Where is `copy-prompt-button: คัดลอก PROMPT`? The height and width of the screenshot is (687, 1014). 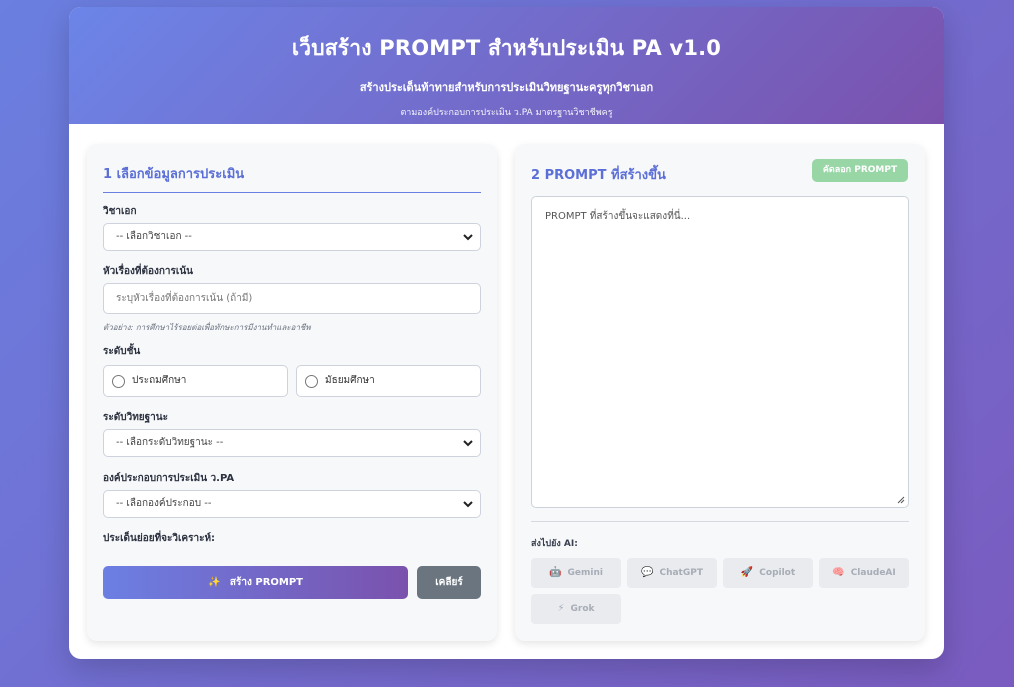 copy-prompt-button: คัดลอก PROMPT is located at coordinates (860, 170).